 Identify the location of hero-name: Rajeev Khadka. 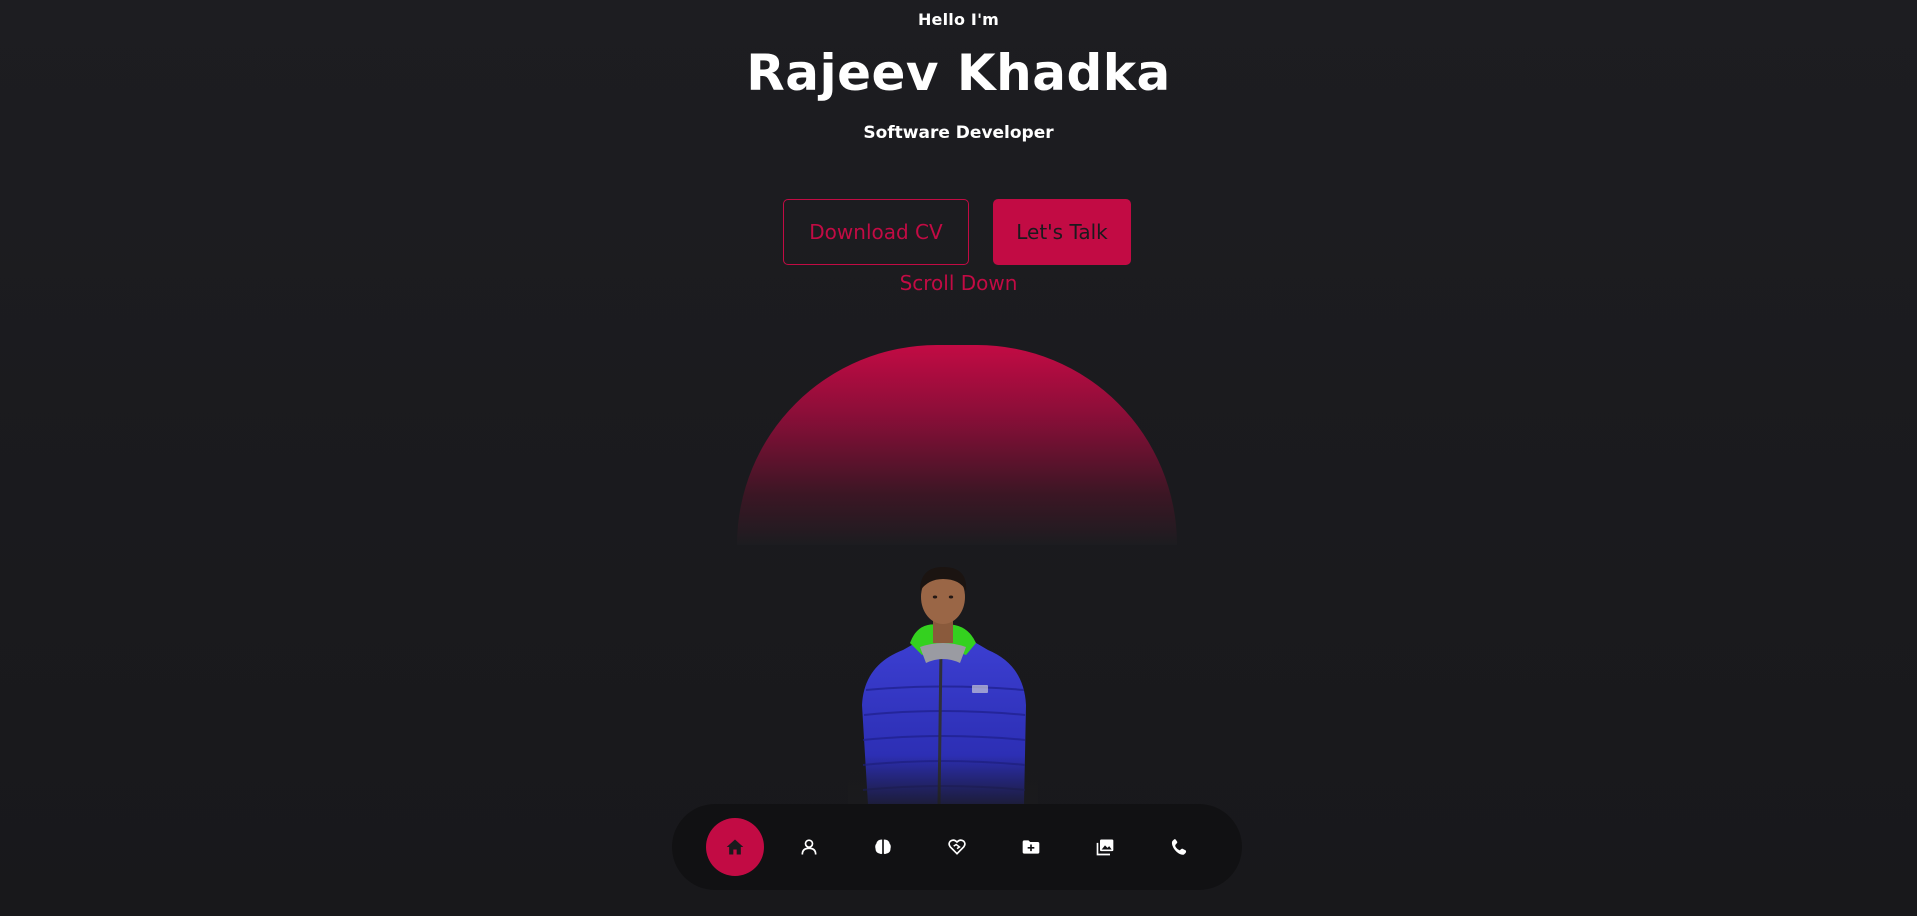
(958, 73).